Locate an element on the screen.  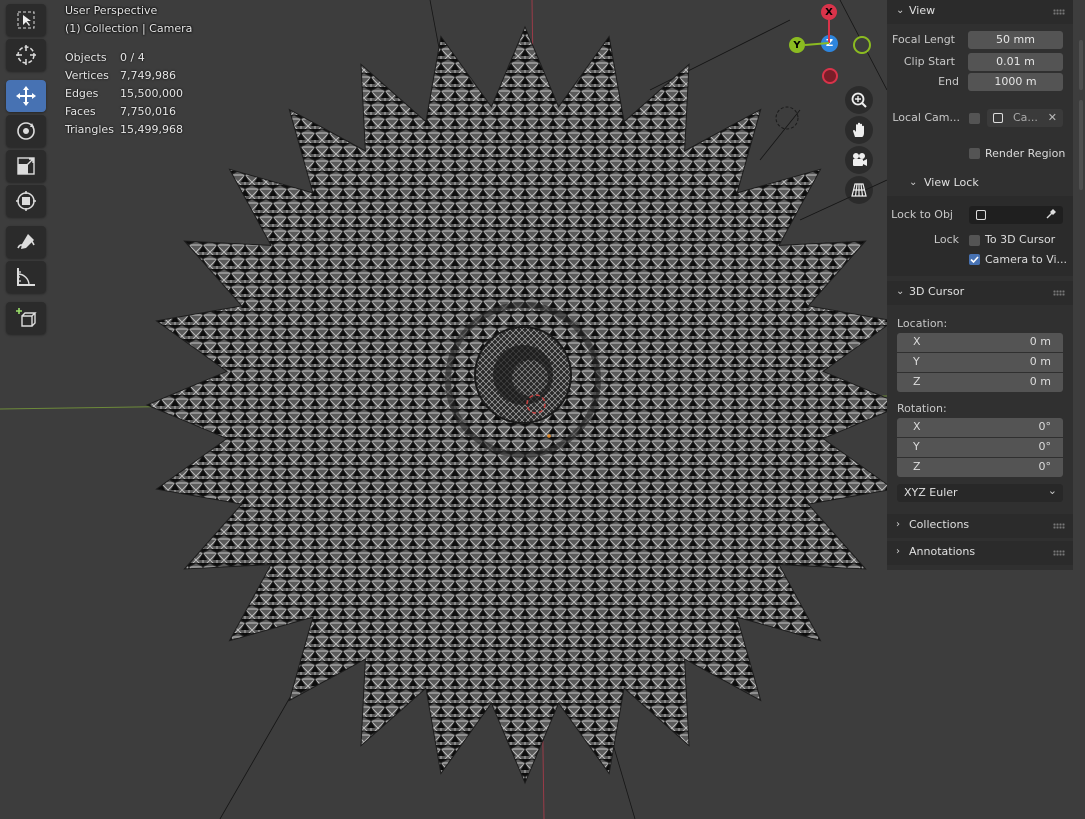
lock-to-3d-cursor-checkbox is located at coordinates (974, 240).